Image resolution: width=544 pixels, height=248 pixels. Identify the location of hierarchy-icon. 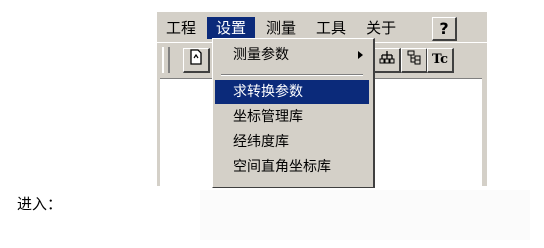
(414, 60).